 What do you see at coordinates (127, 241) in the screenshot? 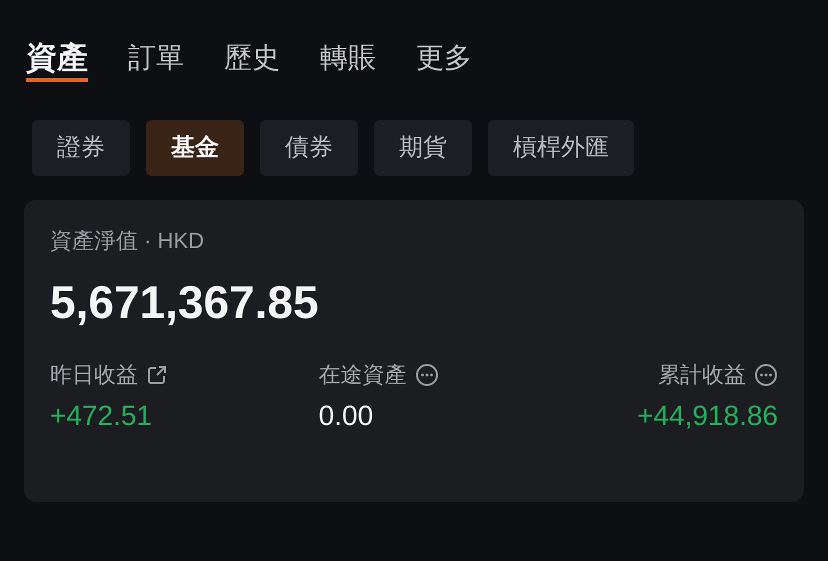
I see `summary-title: 資產淨值 · HKD` at bounding box center [127, 241].